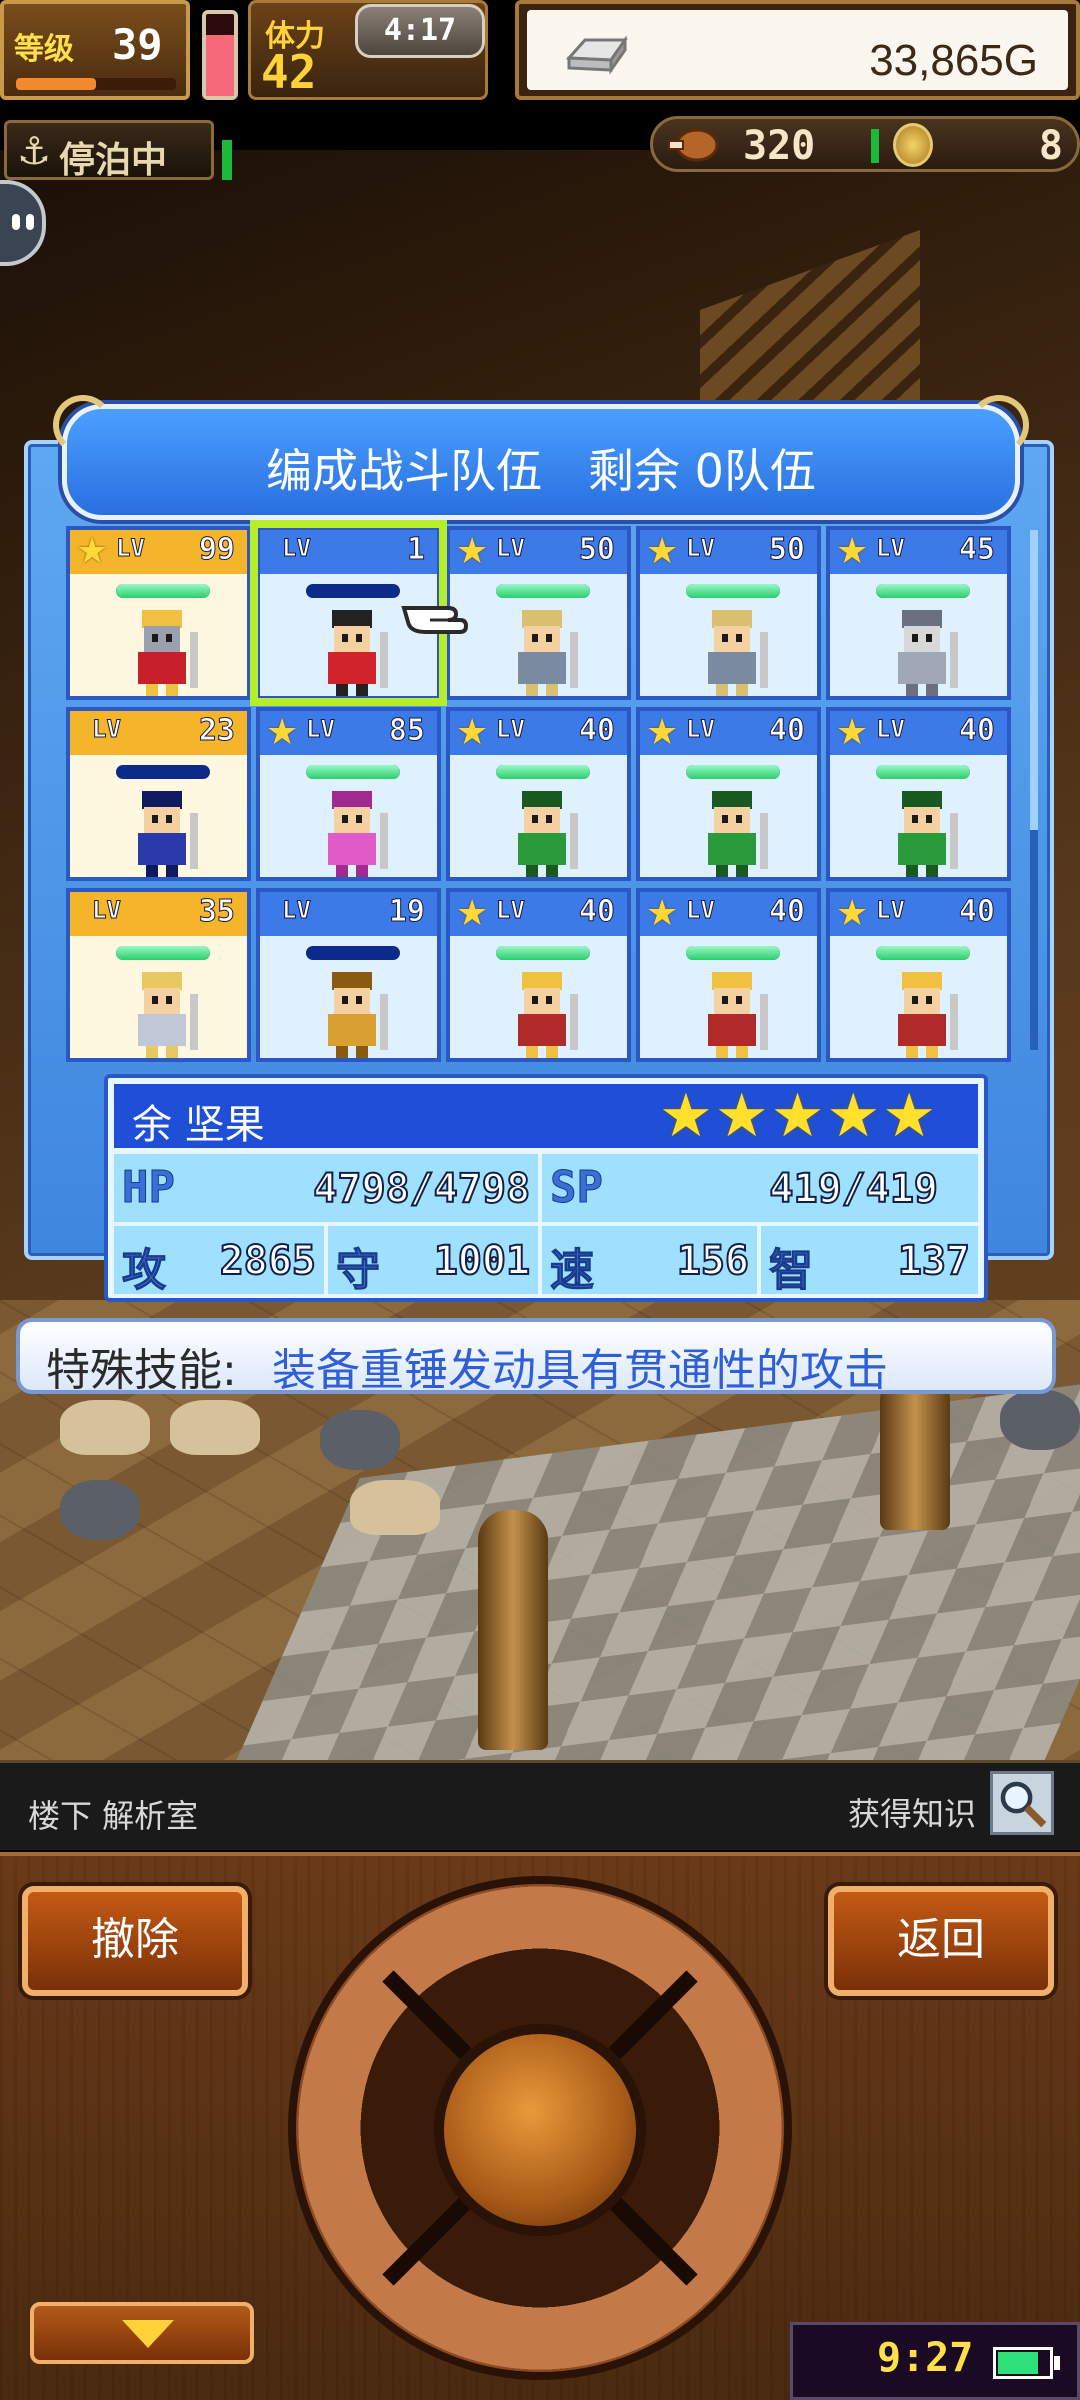 The width and height of the screenshot is (1080, 2400). I want to click on pink-ninja-sprite, so click(358, 834).